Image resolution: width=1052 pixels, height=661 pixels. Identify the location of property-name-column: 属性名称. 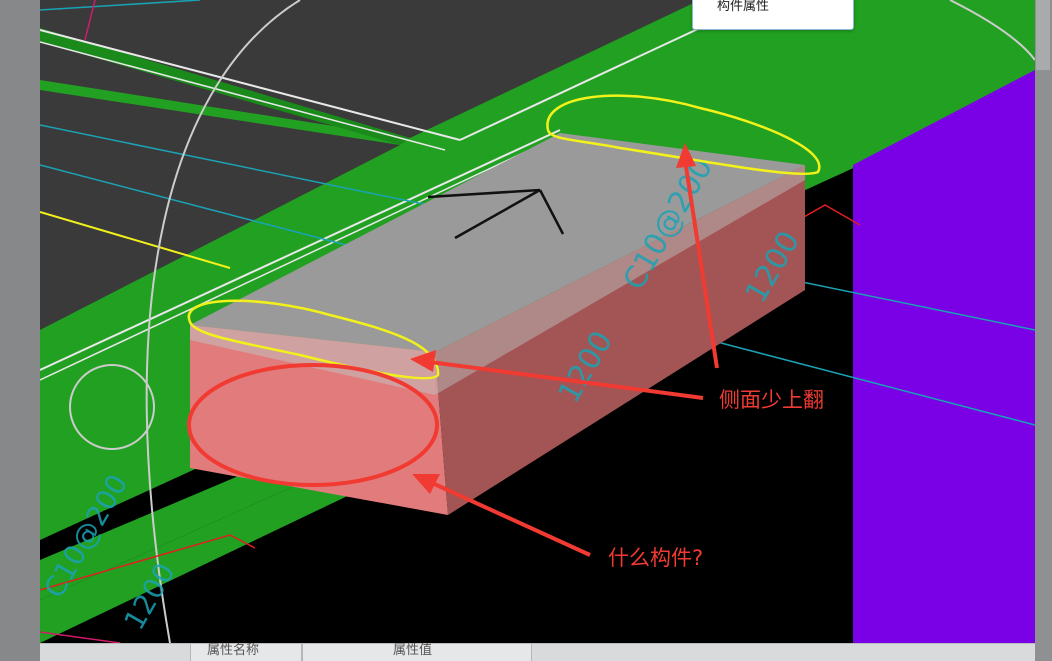
(246, 652).